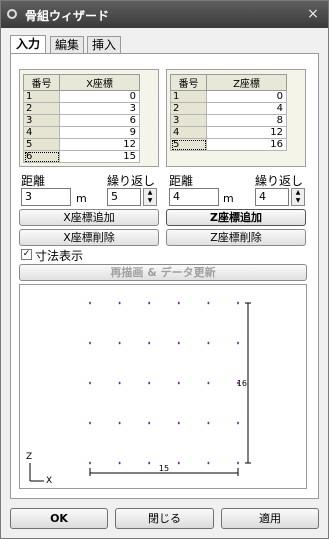  What do you see at coordinates (228, 198) in the screenshot?
I see `z-unit-label: m` at bounding box center [228, 198].